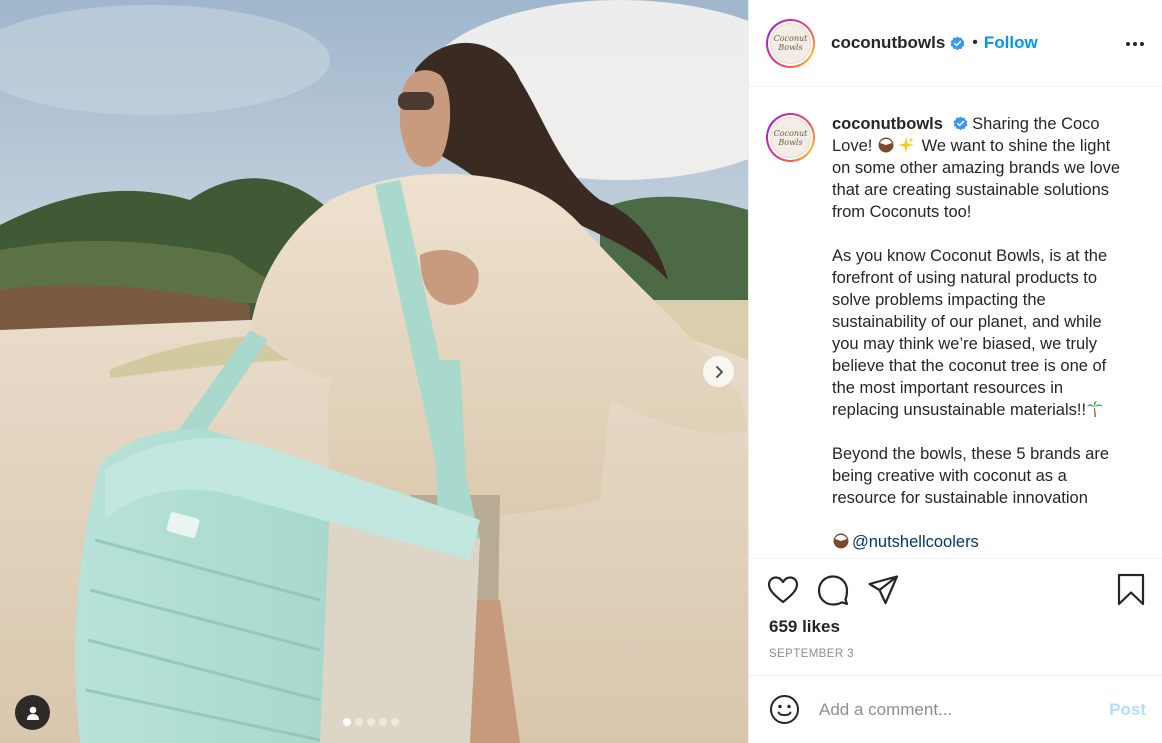  Describe the element at coordinates (1127, 710) in the screenshot. I see `post-comment-button: Post` at that location.